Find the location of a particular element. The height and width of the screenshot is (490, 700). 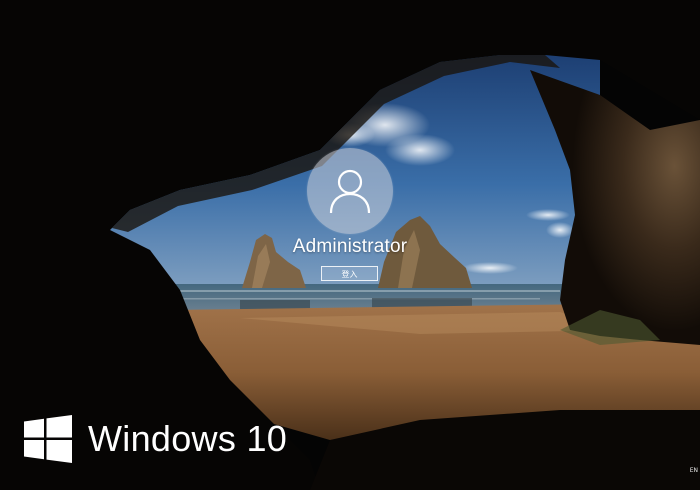

language-indicator: EN is located at coordinates (694, 470).